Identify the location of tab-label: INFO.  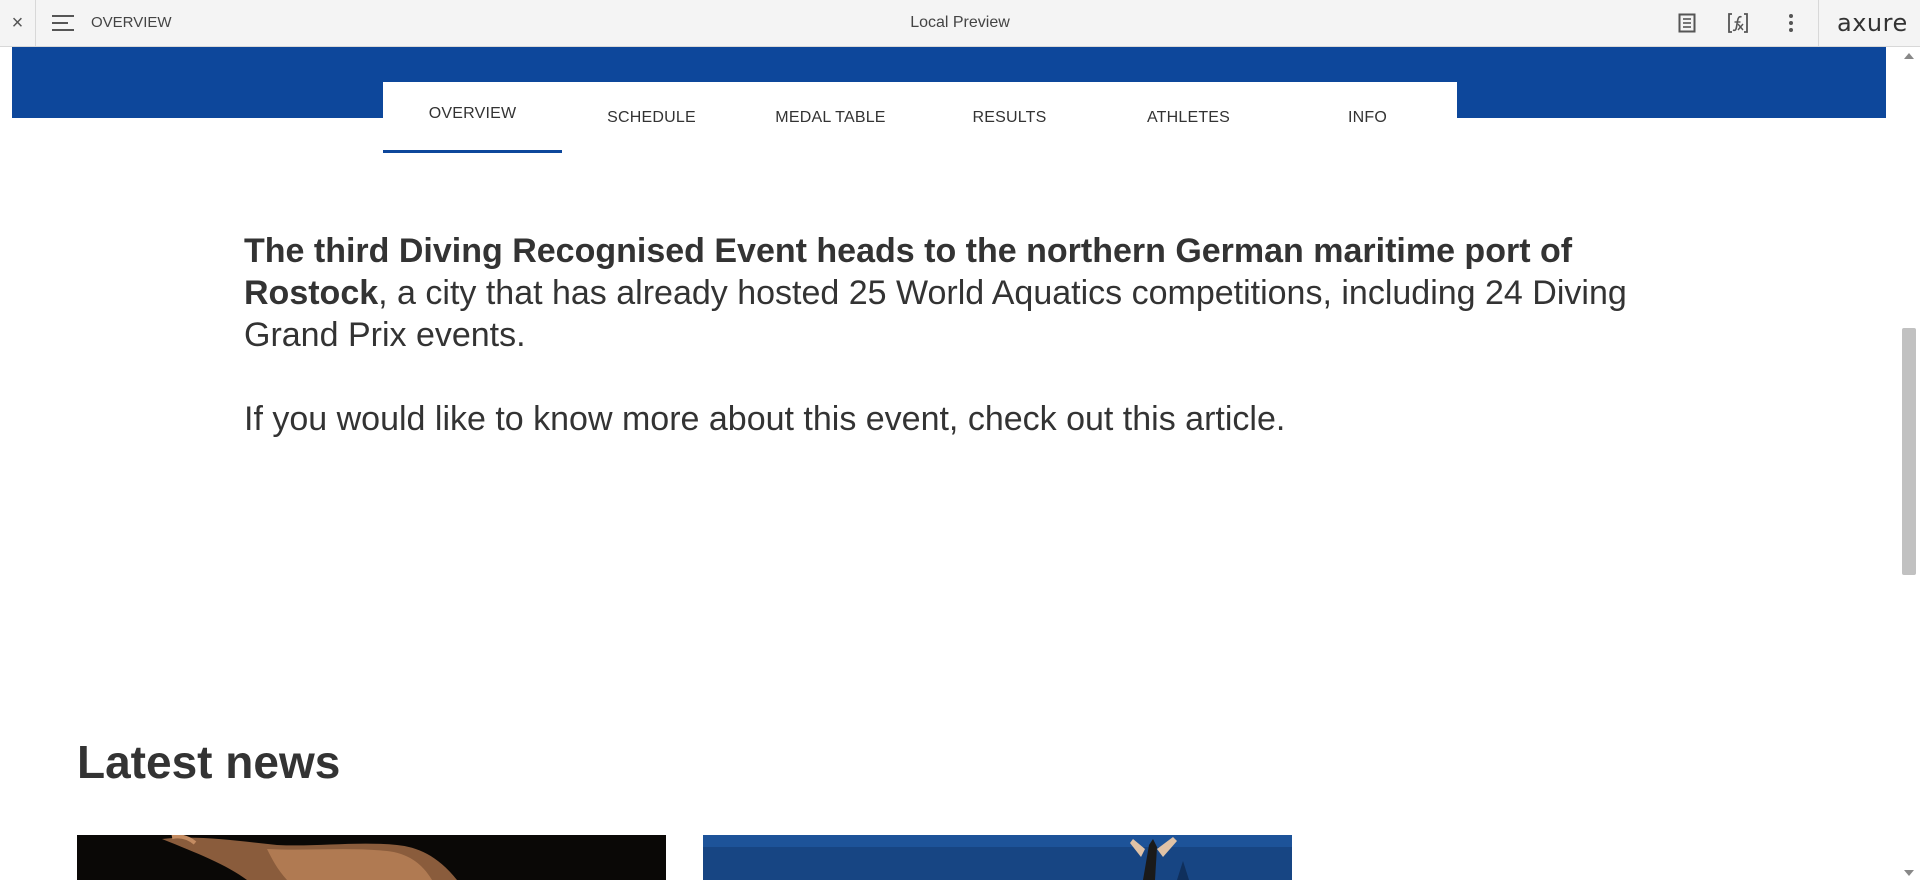
(1367, 117).